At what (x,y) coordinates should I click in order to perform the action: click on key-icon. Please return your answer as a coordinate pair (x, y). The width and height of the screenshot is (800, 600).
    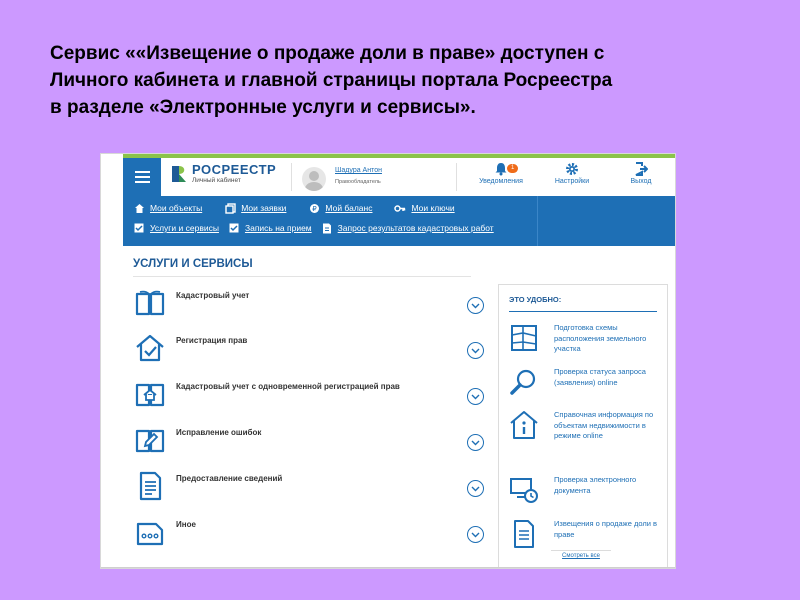
    Looking at the image, I should click on (400, 208).